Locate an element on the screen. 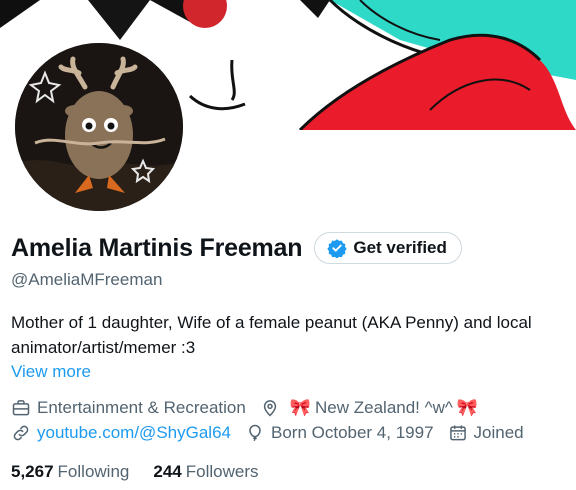  followers-label: Followers is located at coordinates (222, 471).